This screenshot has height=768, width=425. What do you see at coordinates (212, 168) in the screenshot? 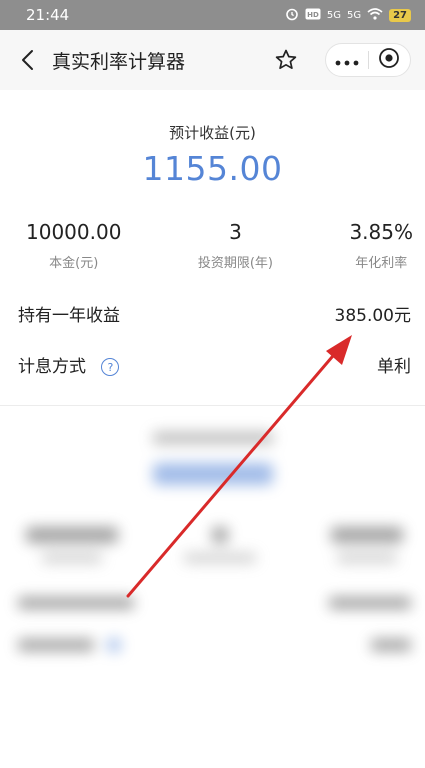
I see `expected-profit-value: 1155.00` at bounding box center [212, 168].